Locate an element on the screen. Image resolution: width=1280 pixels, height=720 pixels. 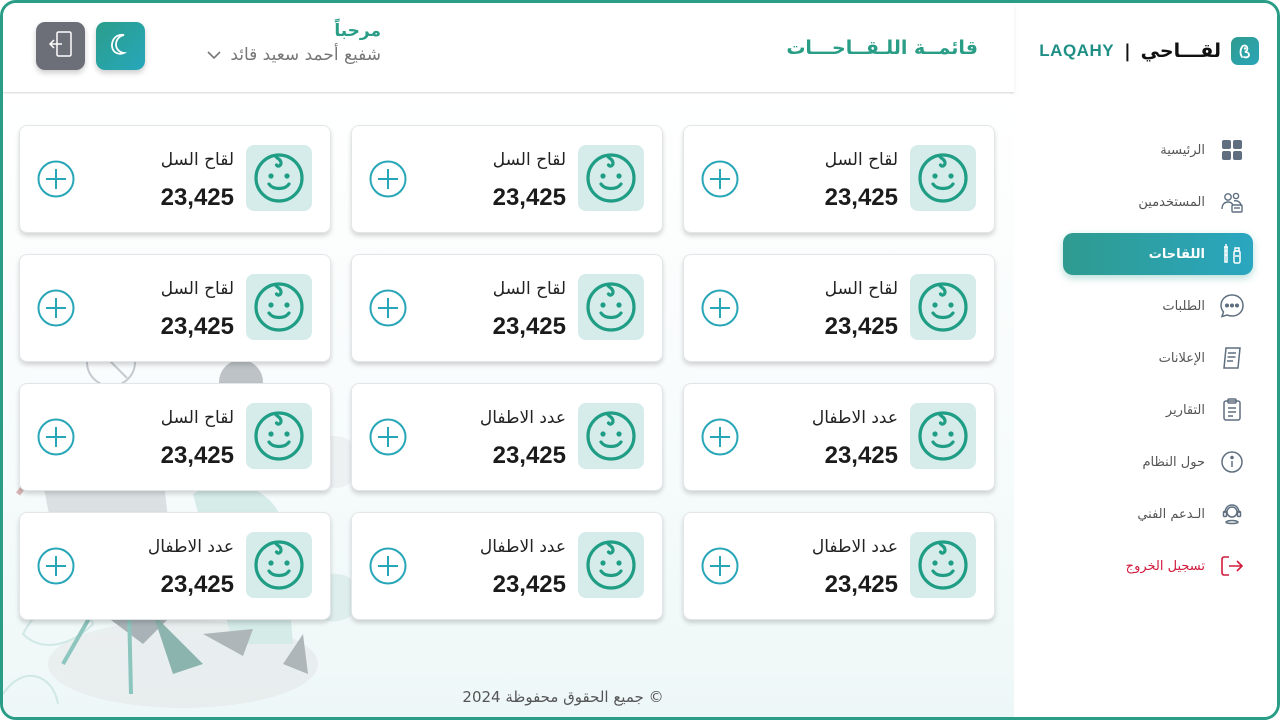
chevron-down-icon is located at coordinates (214, 55).